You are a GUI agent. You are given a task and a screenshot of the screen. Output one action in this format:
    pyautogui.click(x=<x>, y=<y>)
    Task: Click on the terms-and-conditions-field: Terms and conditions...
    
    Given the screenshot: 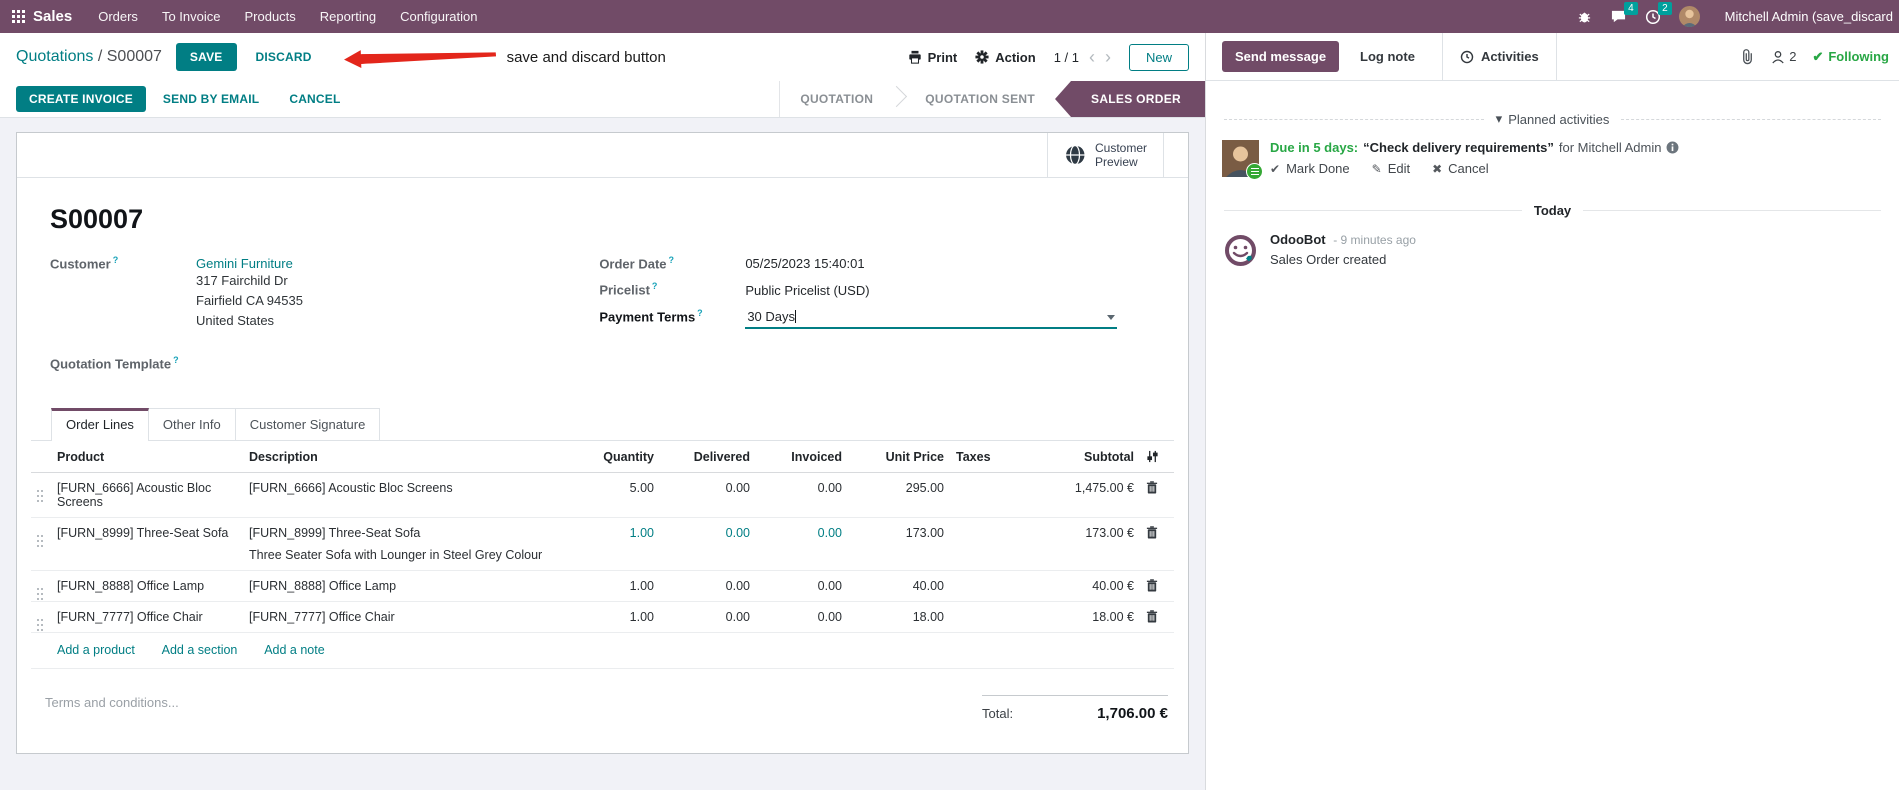 What is the action you would take?
    pyautogui.click(x=112, y=708)
    